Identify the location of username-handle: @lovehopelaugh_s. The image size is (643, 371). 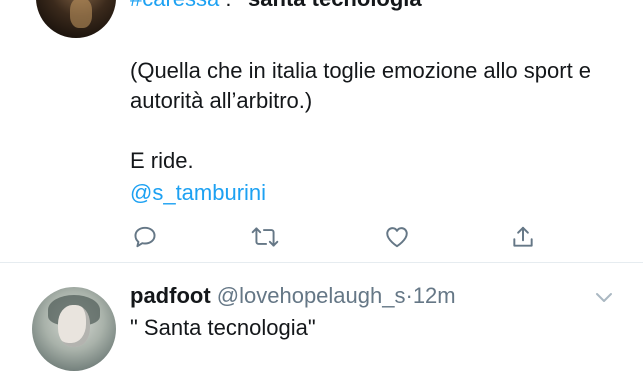
(311, 295).